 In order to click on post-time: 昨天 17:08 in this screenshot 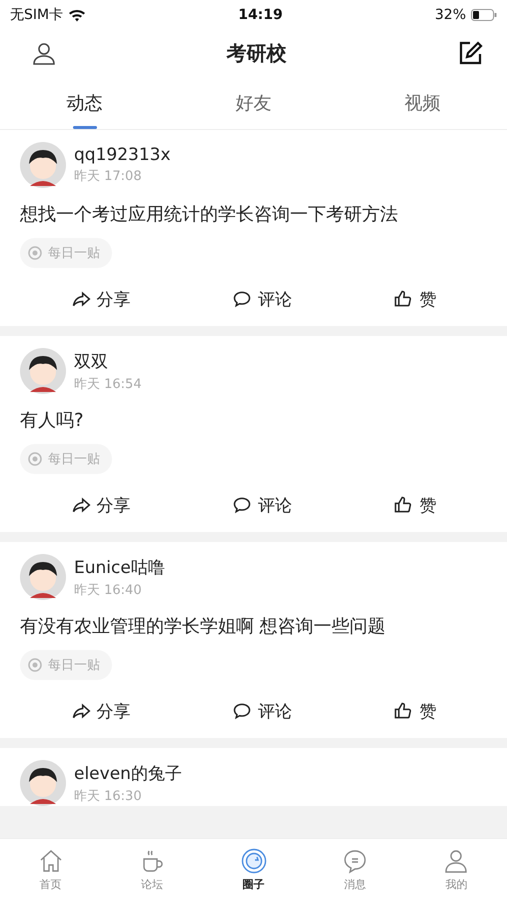, I will do `click(108, 176)`.